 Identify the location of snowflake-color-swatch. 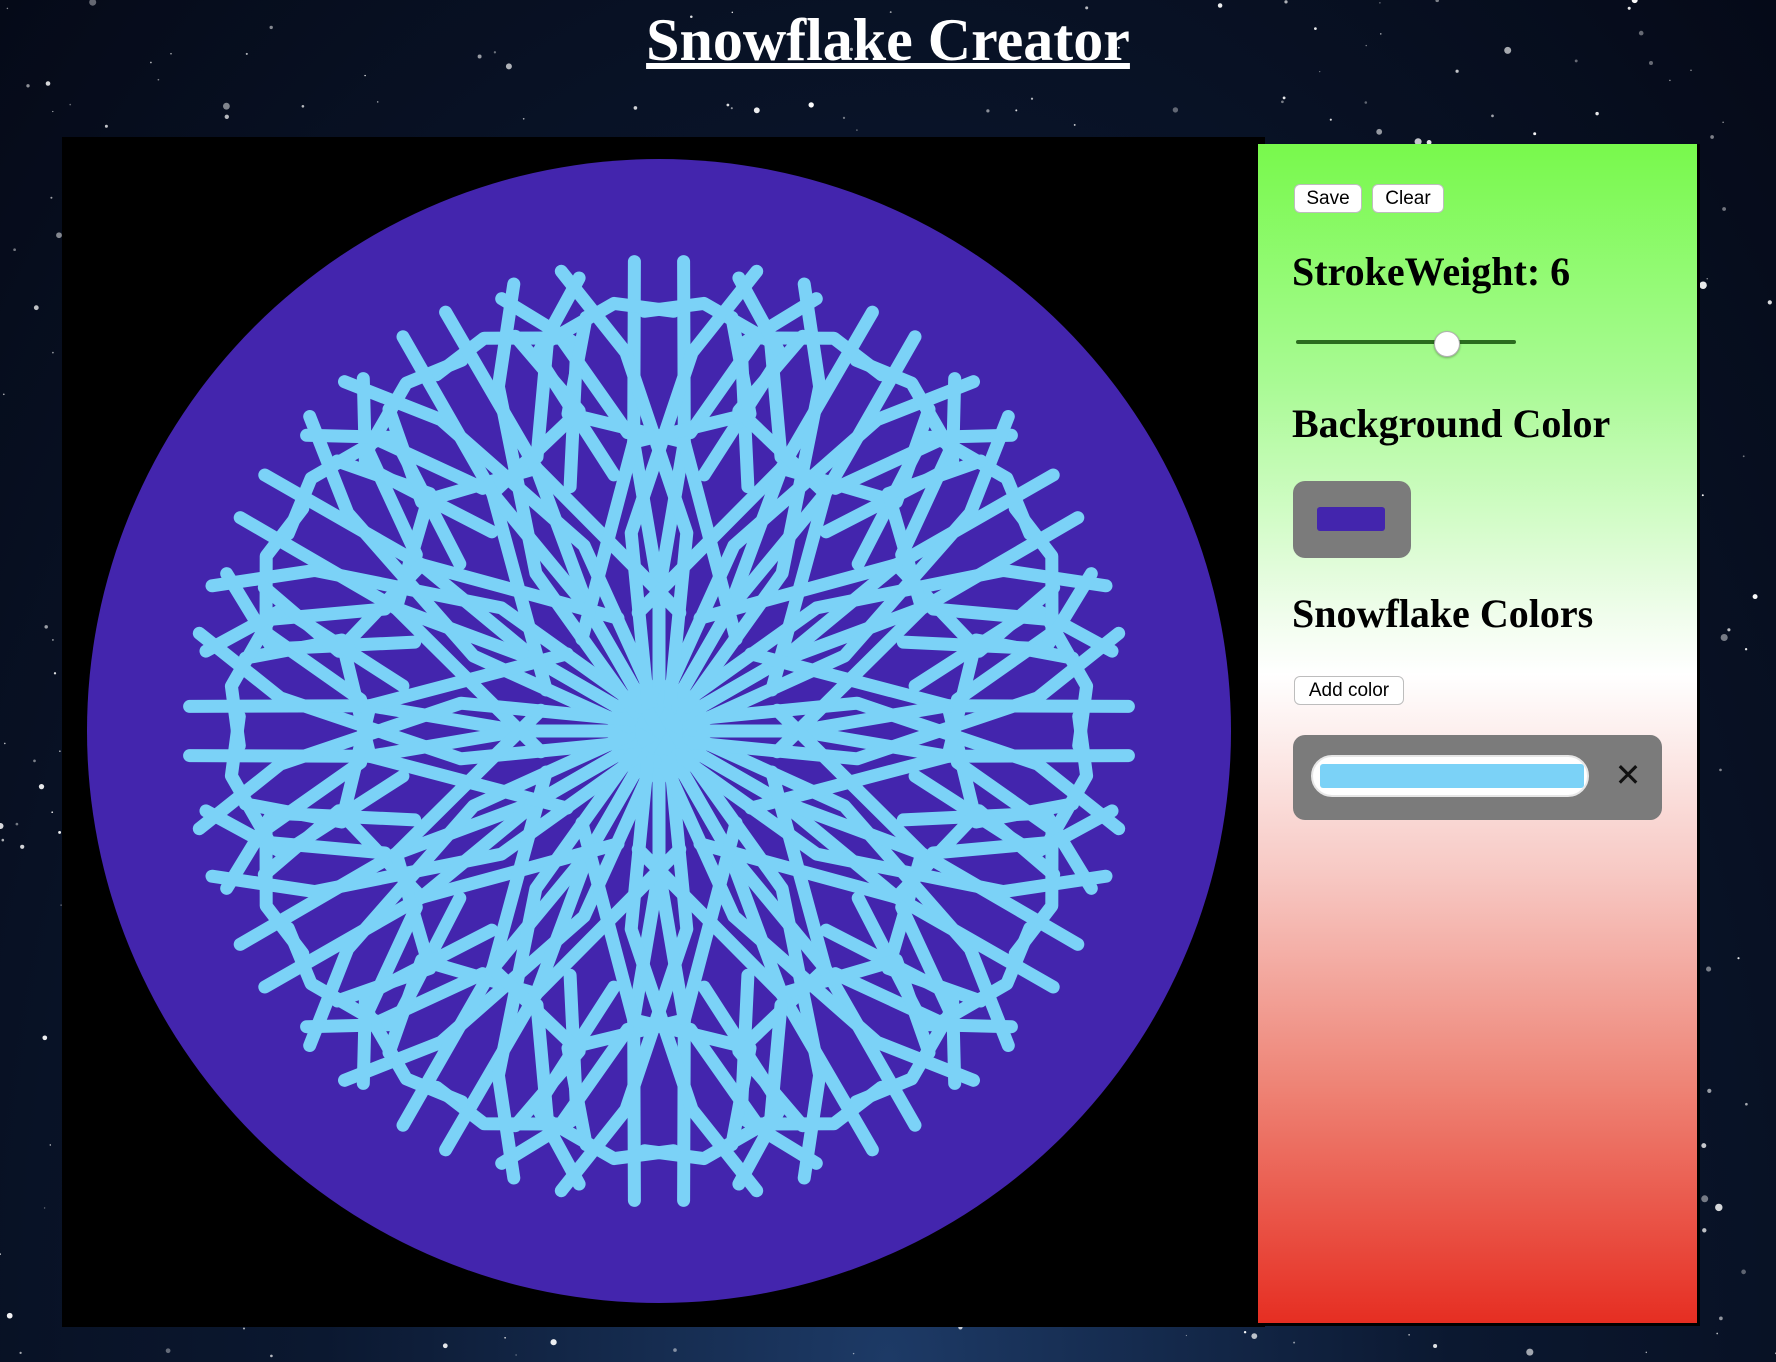
(1452, 776).